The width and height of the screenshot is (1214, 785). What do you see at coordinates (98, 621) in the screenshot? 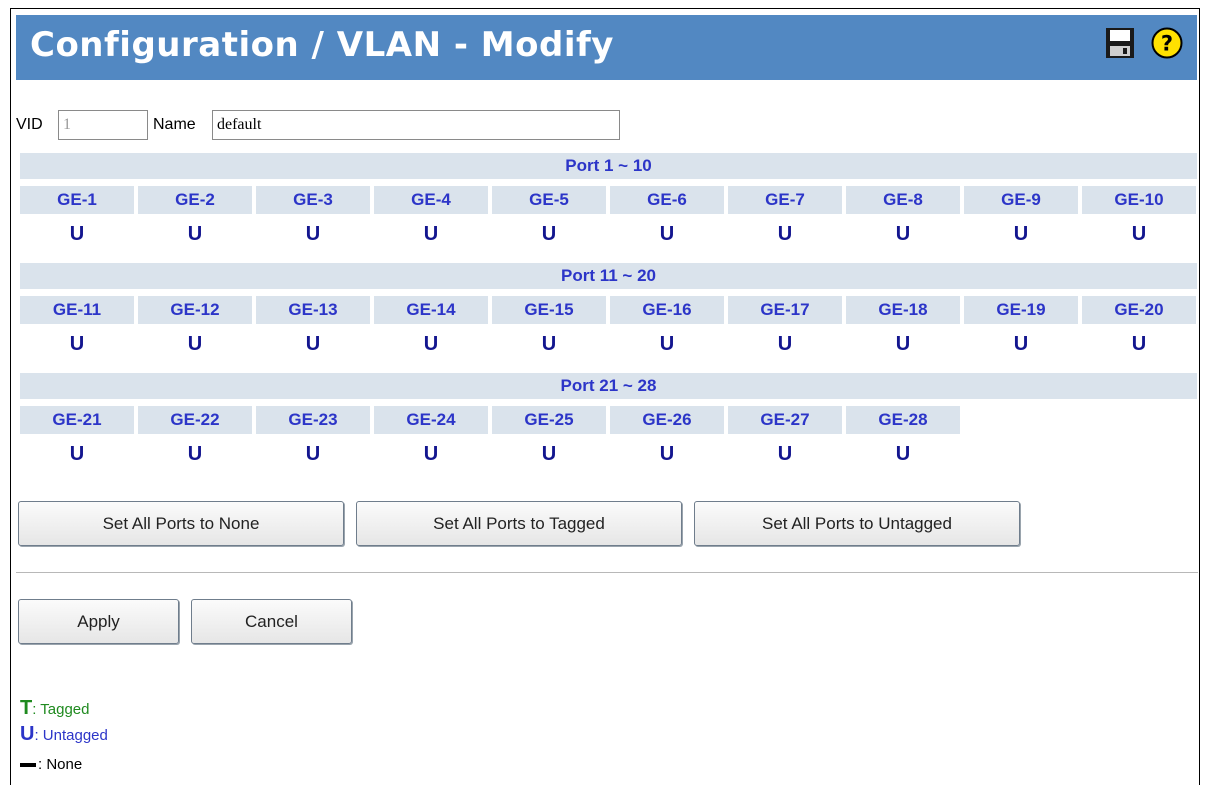
I see `apply-button: Apply` at bounding box center [98, 621].